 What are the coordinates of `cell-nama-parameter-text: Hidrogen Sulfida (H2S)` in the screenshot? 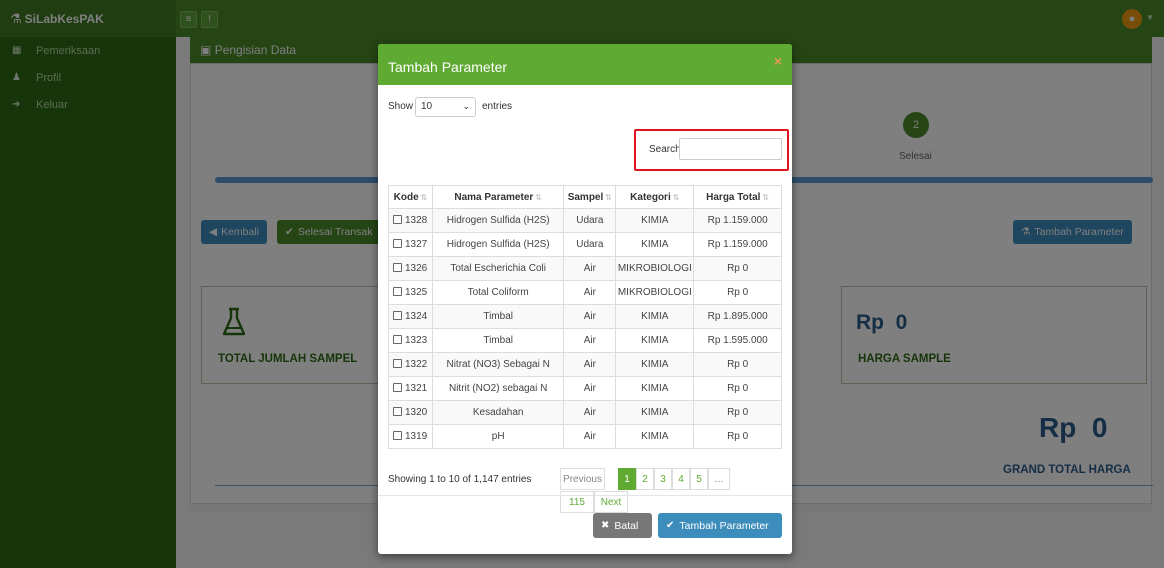 It's located at (498, 244).